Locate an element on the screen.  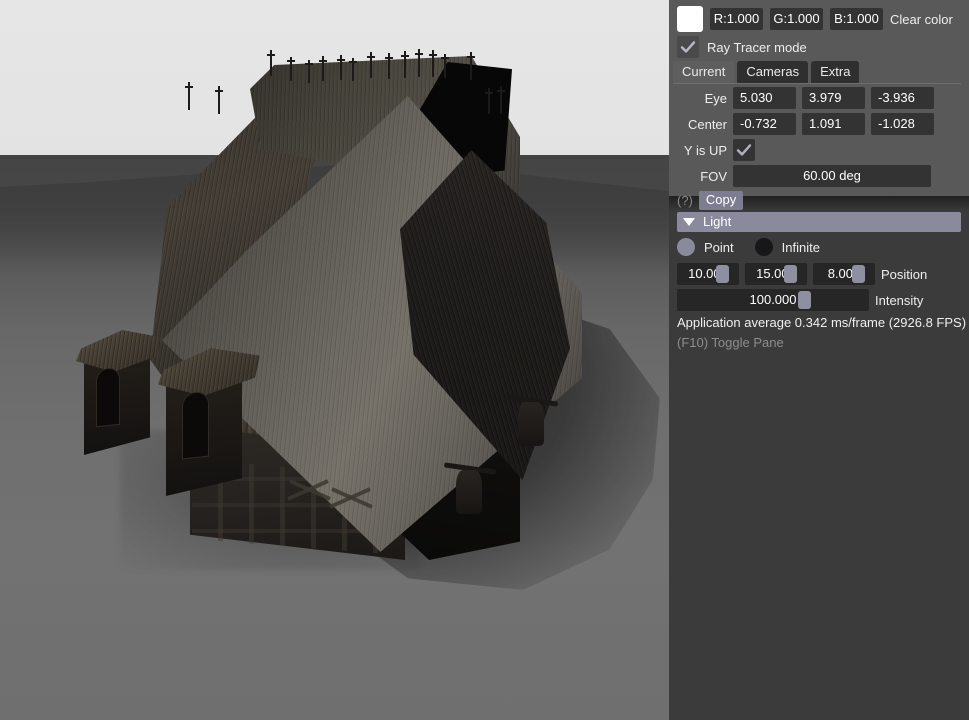
camera-center-y-field: 1.091 is located at coordinates (833, 124).